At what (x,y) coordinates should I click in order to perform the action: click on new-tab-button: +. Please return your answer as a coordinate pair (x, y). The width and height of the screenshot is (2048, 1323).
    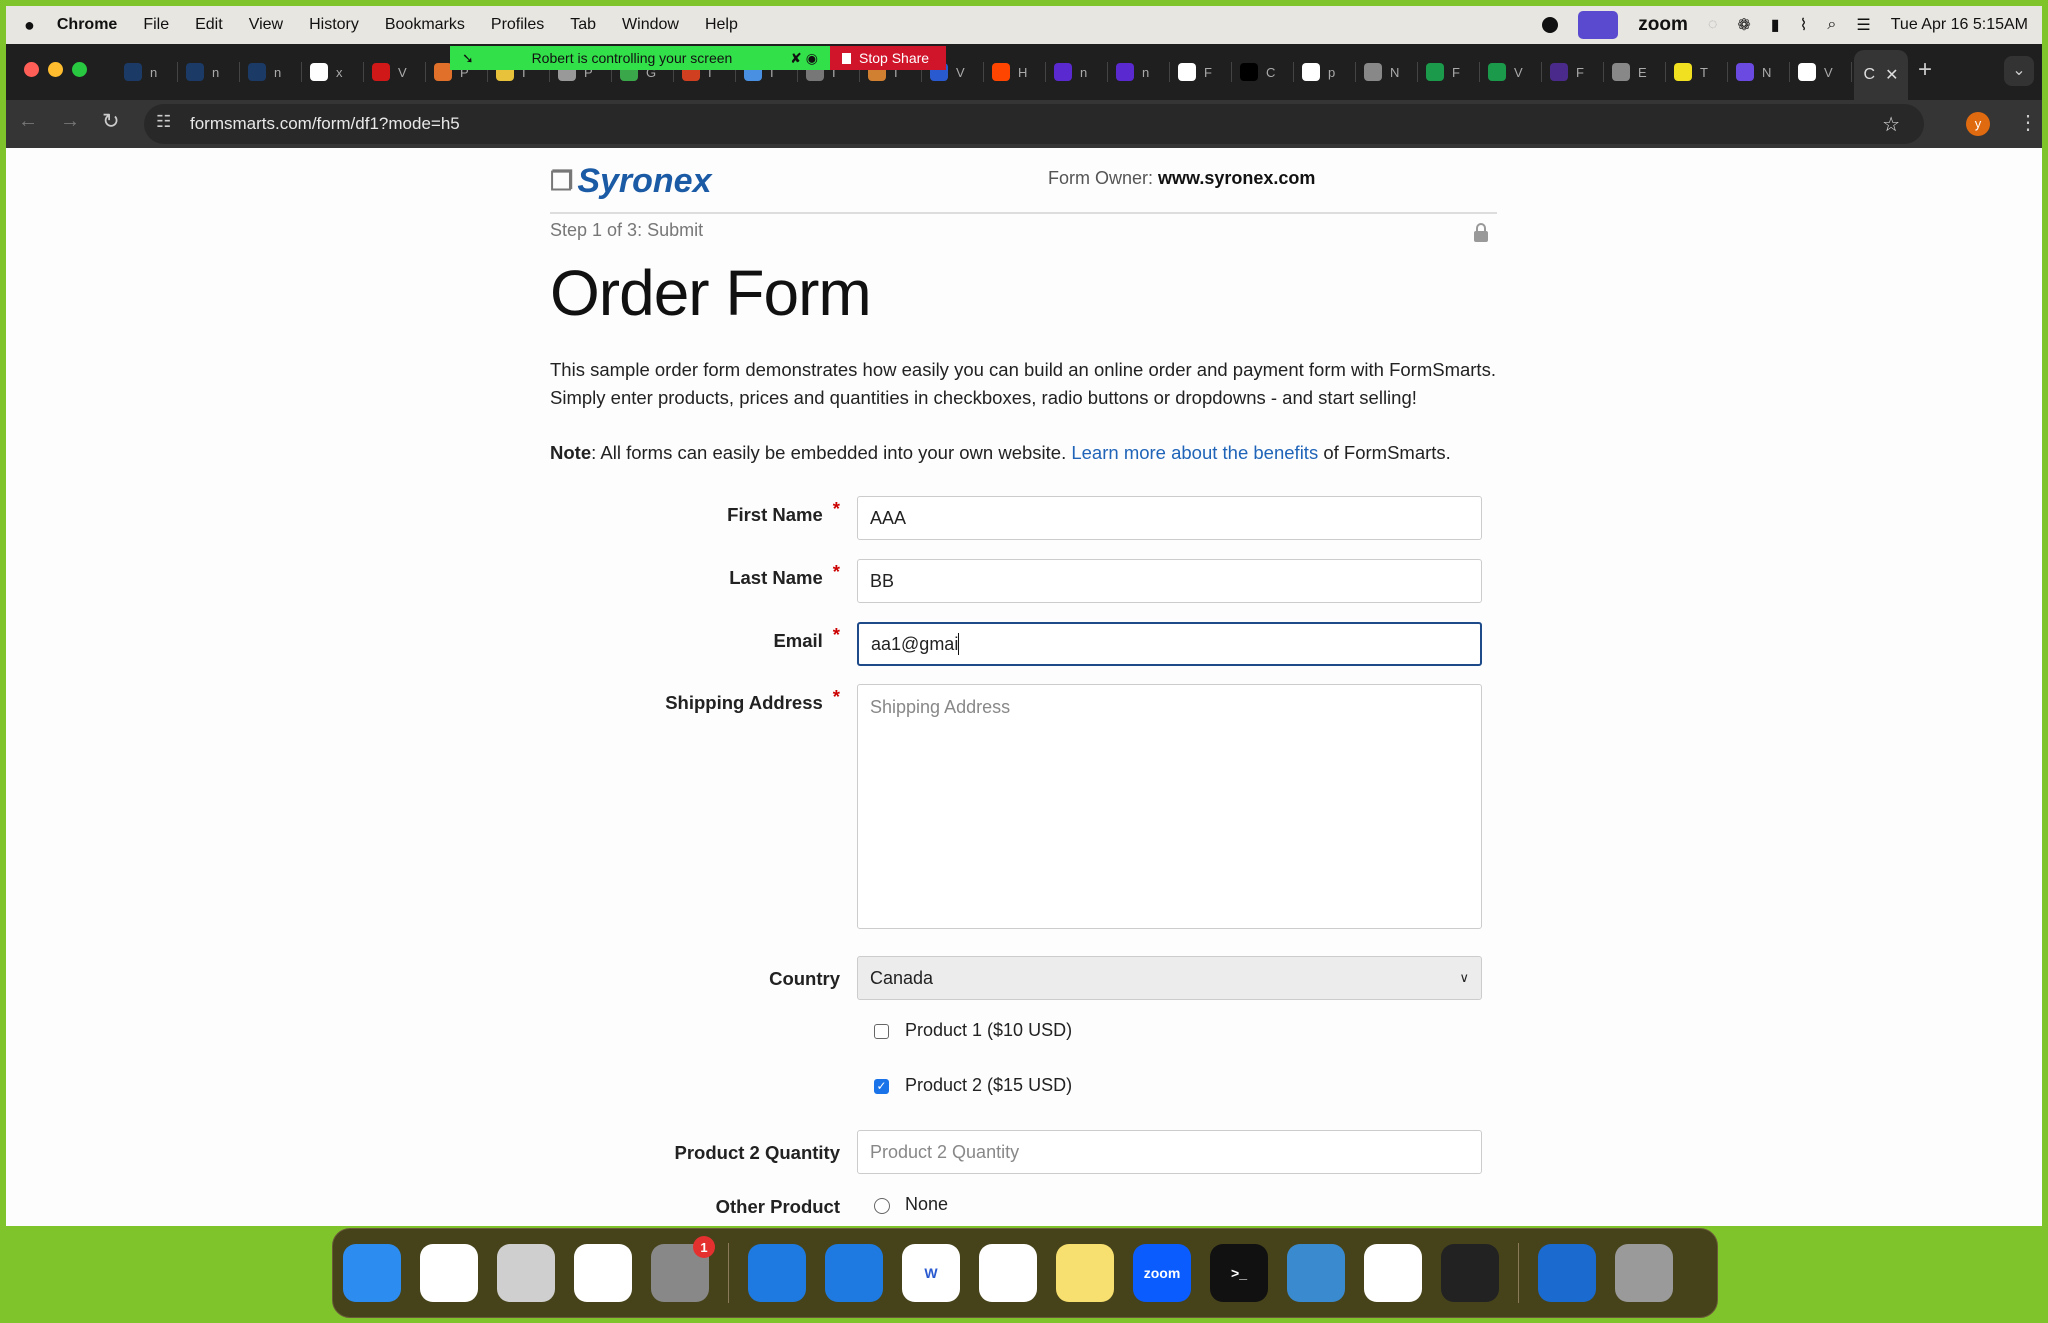
    Looking at the image, I should click on (1925, 70).